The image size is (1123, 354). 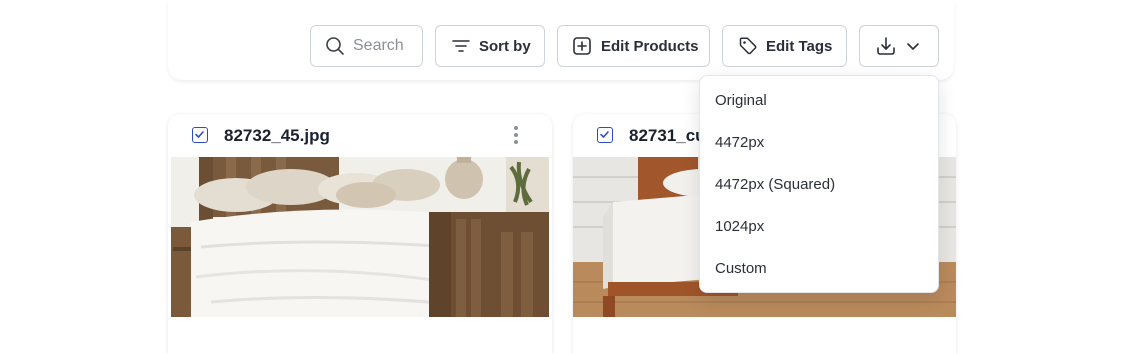 I want to click on plus-square-icon, so click(x=582, y=46).